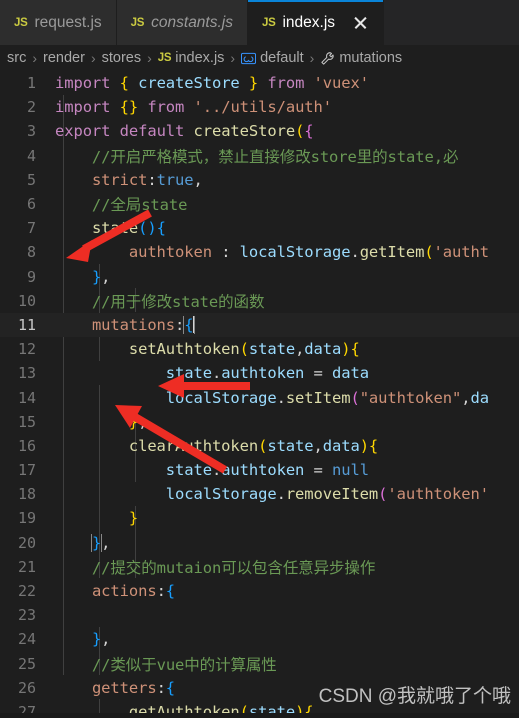  I want to click on code-line: 24 },, so click(259, 639).